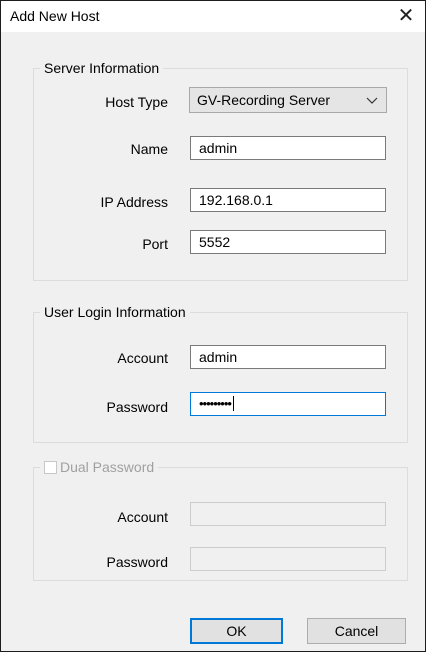 This screenshot has width=428, height=654. What do you see at coordinates (288, 404) in the screenshot?
I see `login-password-field: •••••••••` at bounding box center [288, 404].